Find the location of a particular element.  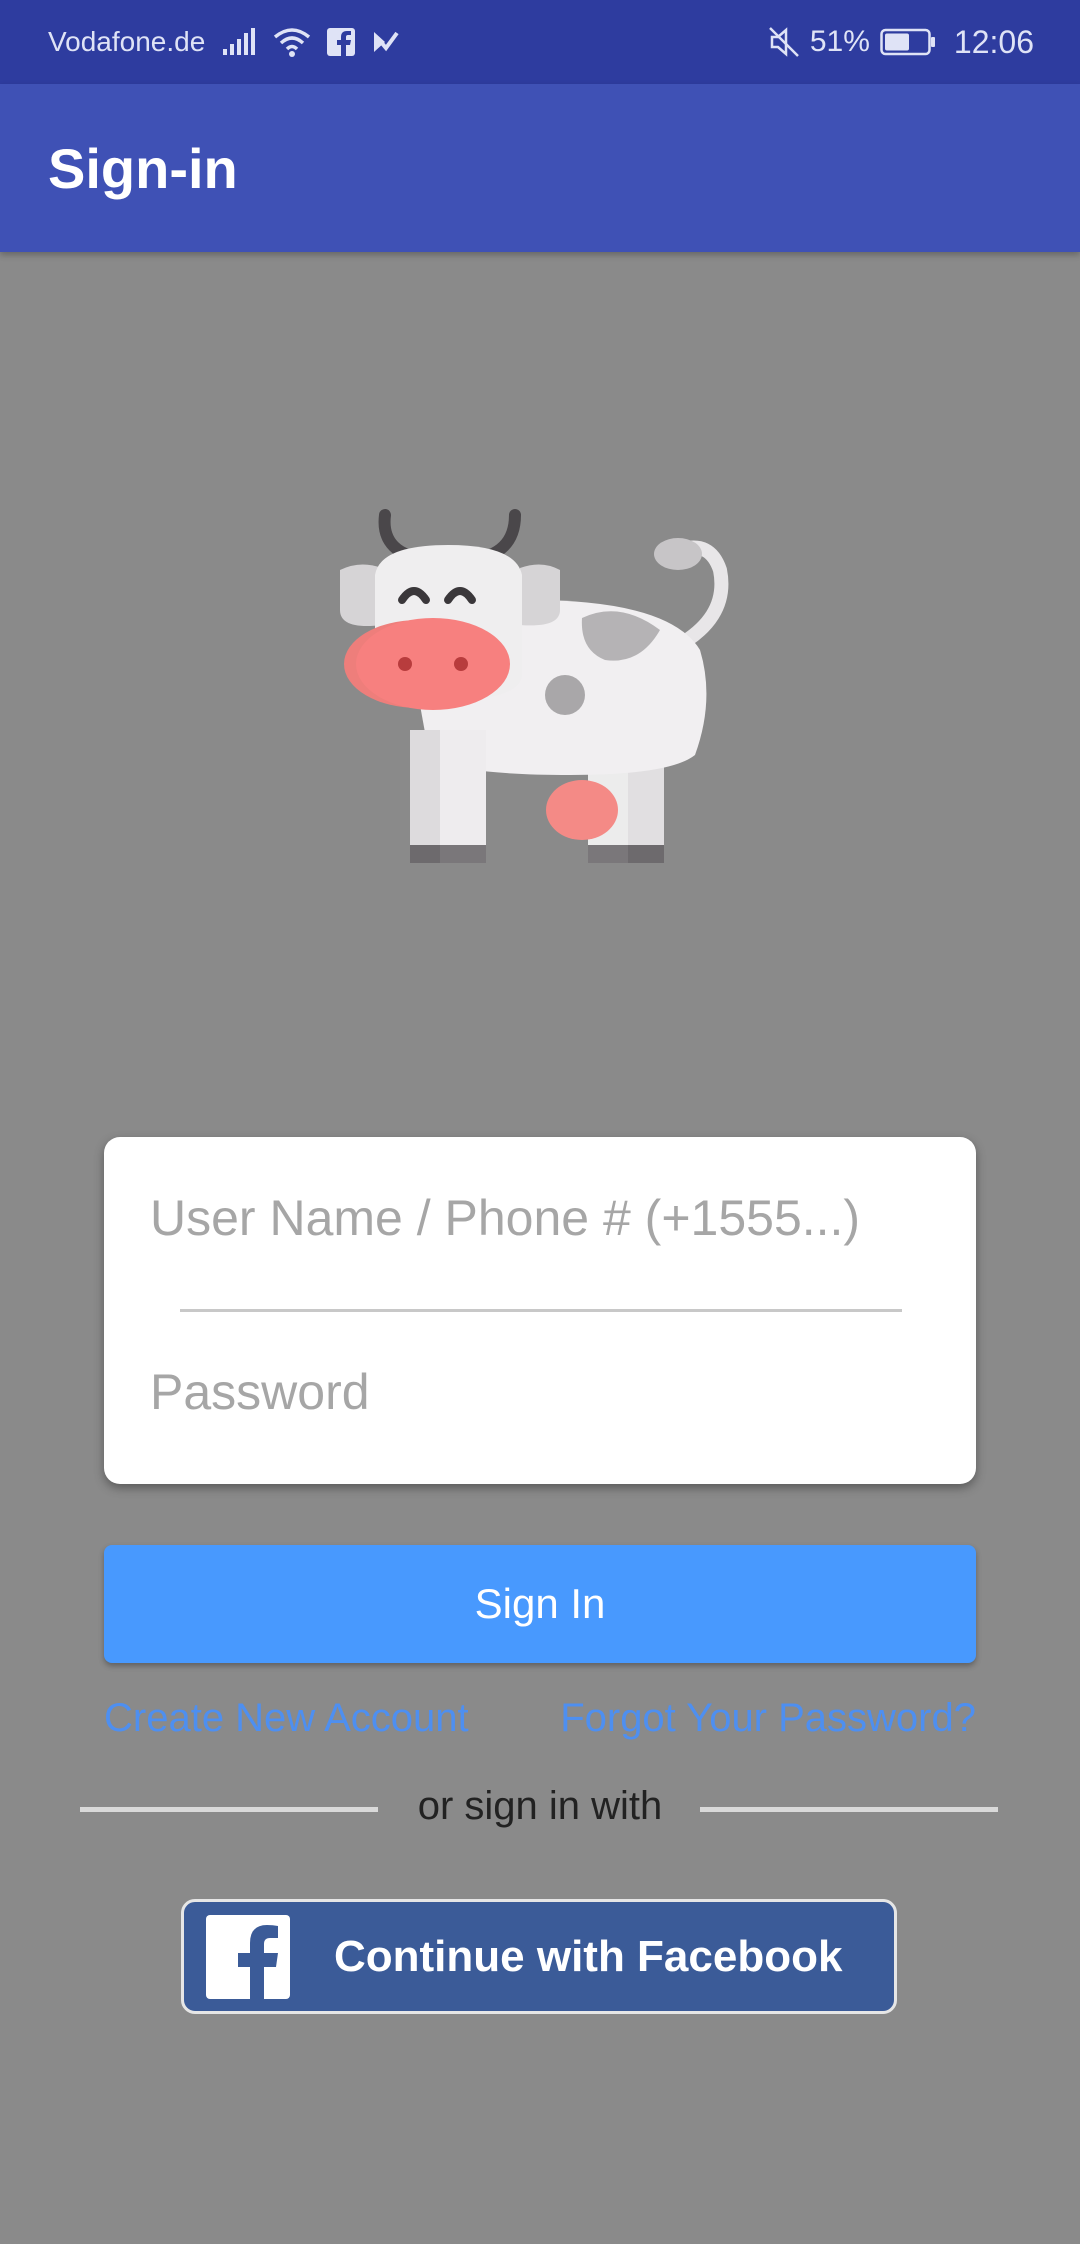

create-account-link: Create New Account is located at coordinates (286, 1718).